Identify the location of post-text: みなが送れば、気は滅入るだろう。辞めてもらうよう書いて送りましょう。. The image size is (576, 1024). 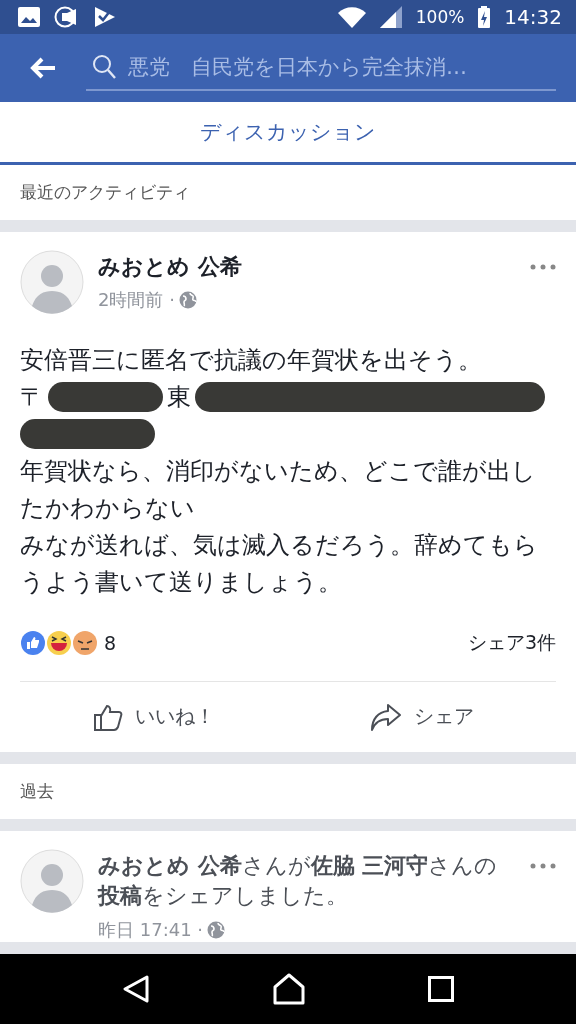
(279, 563).